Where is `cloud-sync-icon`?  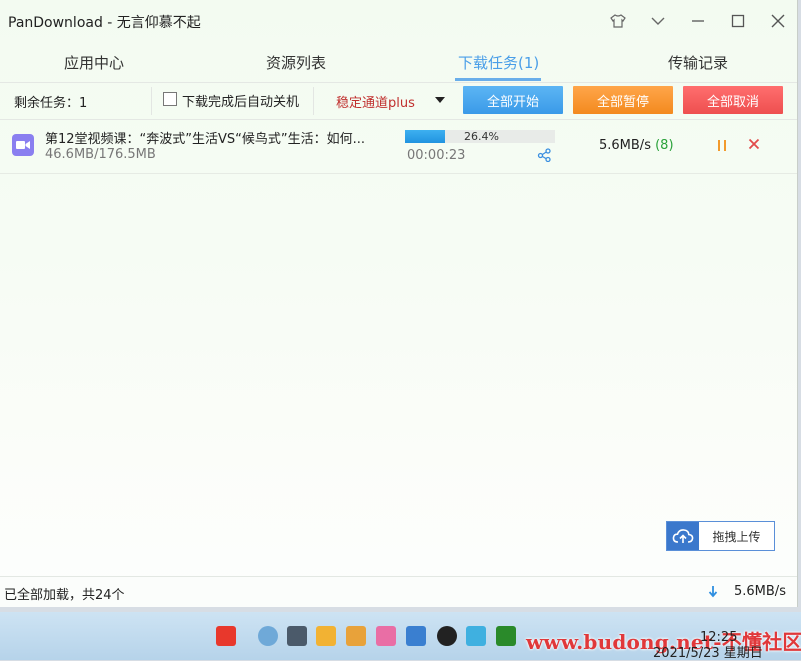 cloud-sync-icon is located at coordinates (476, 636).